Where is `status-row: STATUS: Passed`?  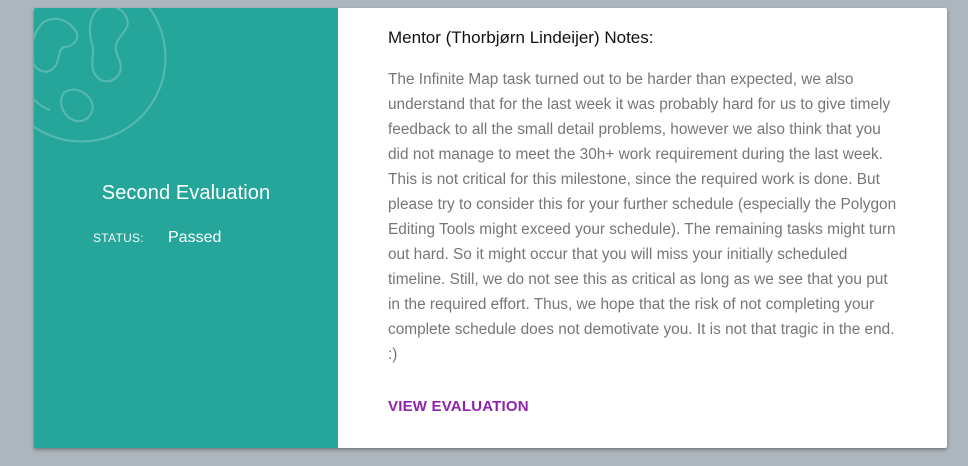
status-row: STATUS: Passed is located at coordinates (157, 238).